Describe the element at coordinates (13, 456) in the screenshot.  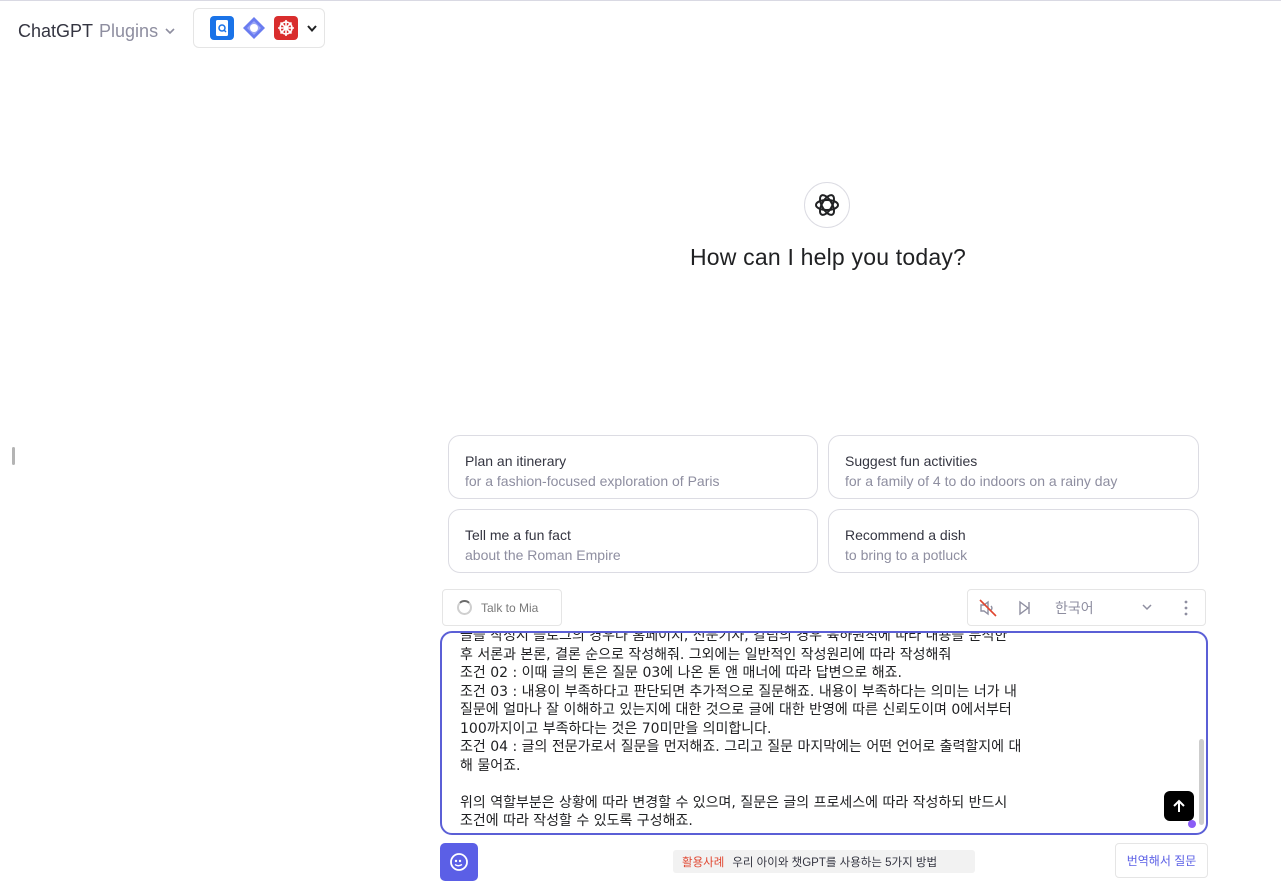
I see `sidebar-toggle-handle` at that location.